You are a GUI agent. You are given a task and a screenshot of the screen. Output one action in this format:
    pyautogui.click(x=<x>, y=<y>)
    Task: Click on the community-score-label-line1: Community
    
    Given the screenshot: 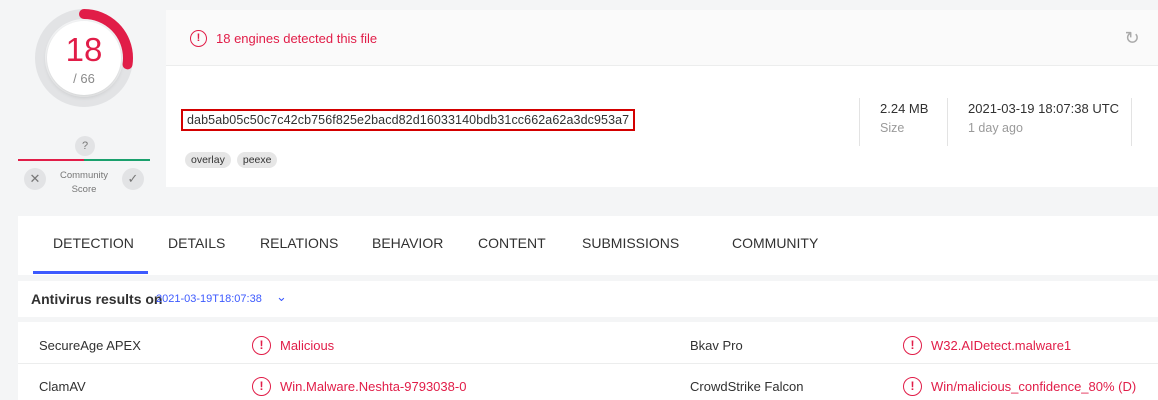 What is the action you would take?
    pyautogui.click(x=84, y=175)
    